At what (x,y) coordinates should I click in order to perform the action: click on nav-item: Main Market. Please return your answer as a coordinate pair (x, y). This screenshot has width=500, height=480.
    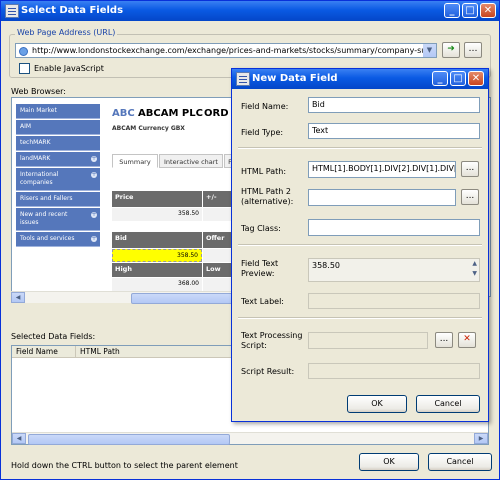
    Looking at the image, I should click on (58, 111).